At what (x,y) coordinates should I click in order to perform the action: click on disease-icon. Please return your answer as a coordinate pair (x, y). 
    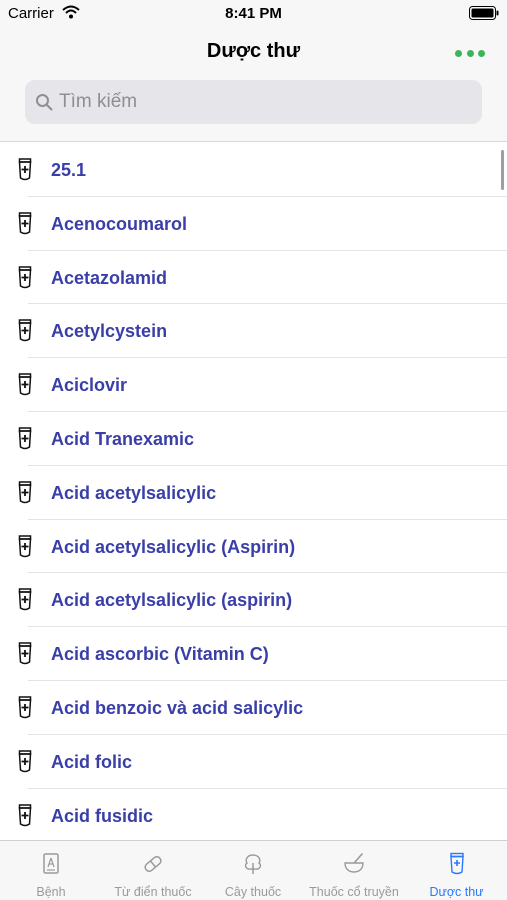
    Looking at the image, I should click on (51, 863).